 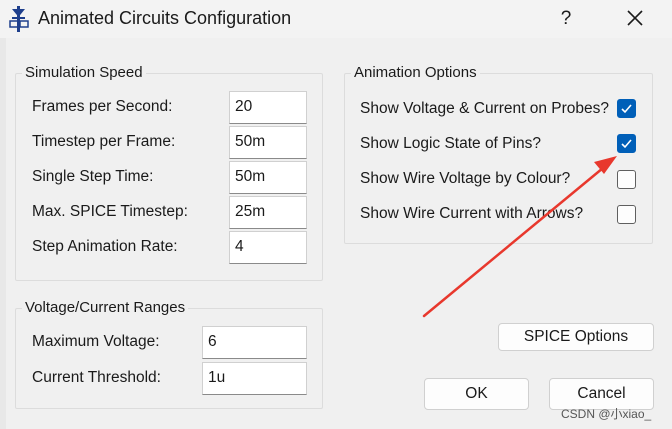 I want to click on single-step-time-field: 50m, so click(x=268, y=177).